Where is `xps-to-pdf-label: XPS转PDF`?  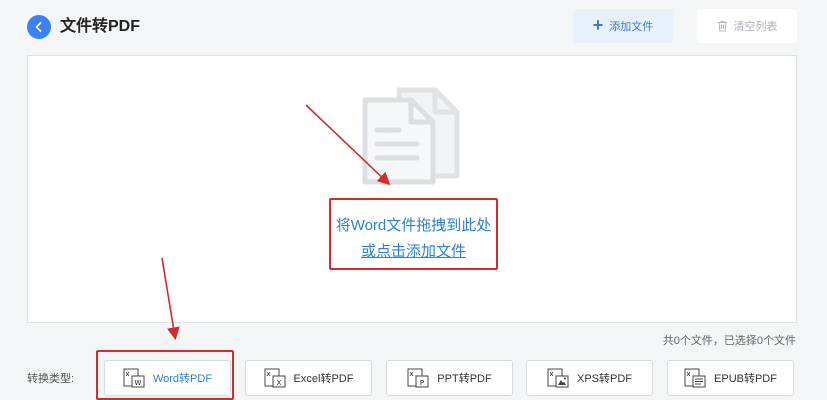 xps-to-pdf-label: XPS转PDF is located at coordinates (604, 379).